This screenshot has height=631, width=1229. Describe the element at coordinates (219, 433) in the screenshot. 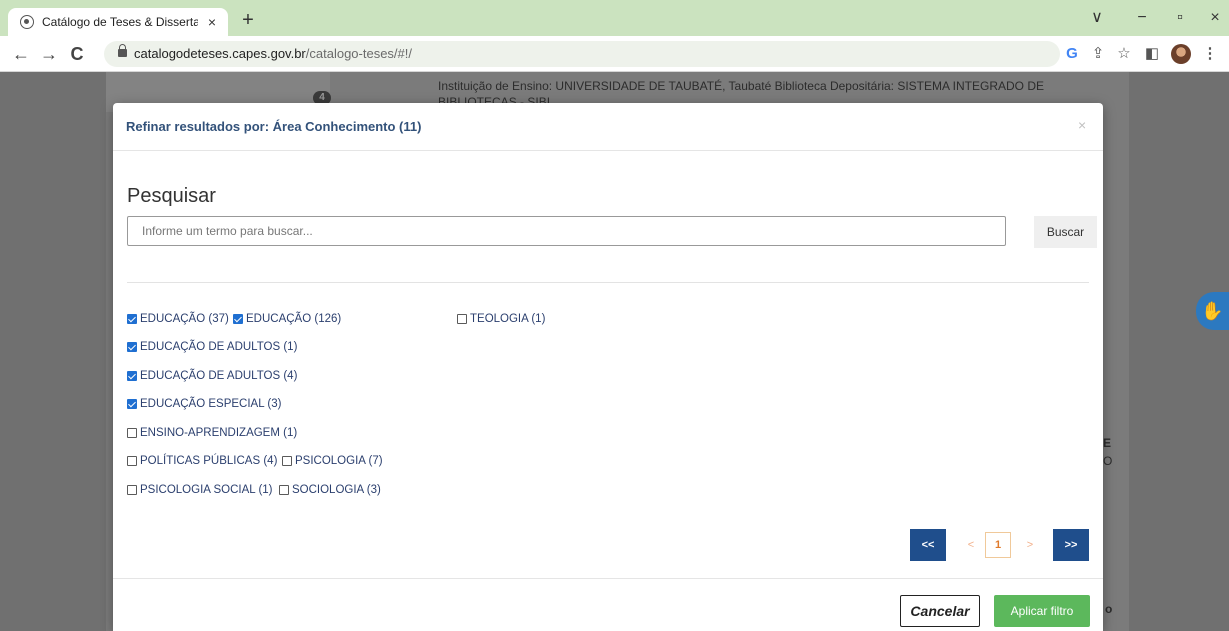

I see `facet-label: ENSINO-APRENDIZAGEM (1)` at that location.